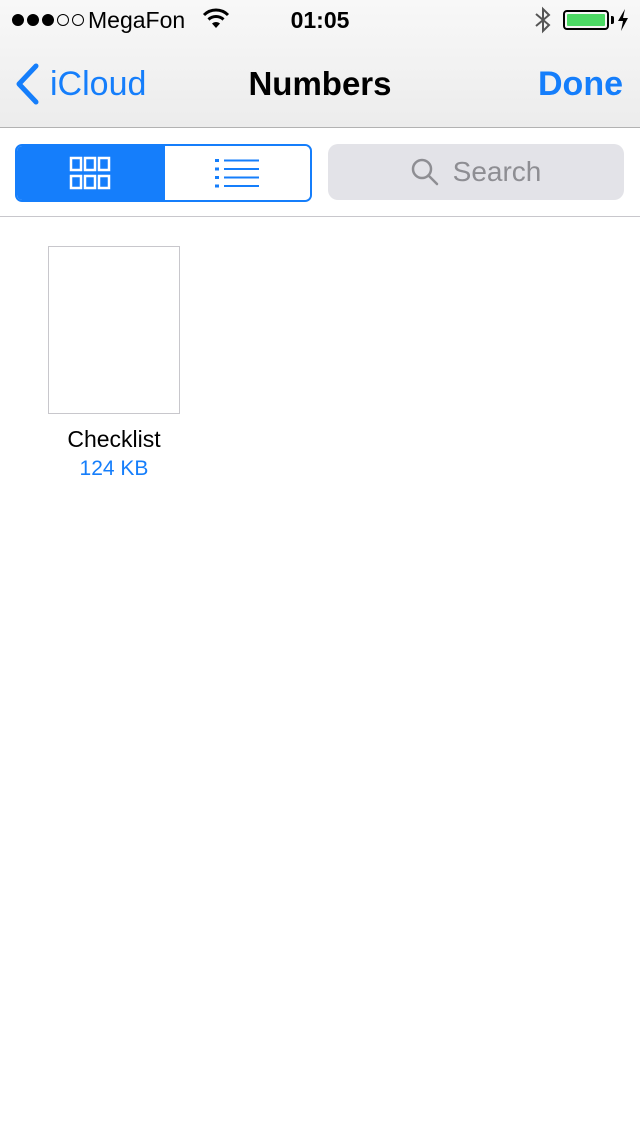 This screenshot has height=1136, width=640. Describe the element at coordinates (114, 439) in the screenshot. I see `document-name: Checklist` at that location.